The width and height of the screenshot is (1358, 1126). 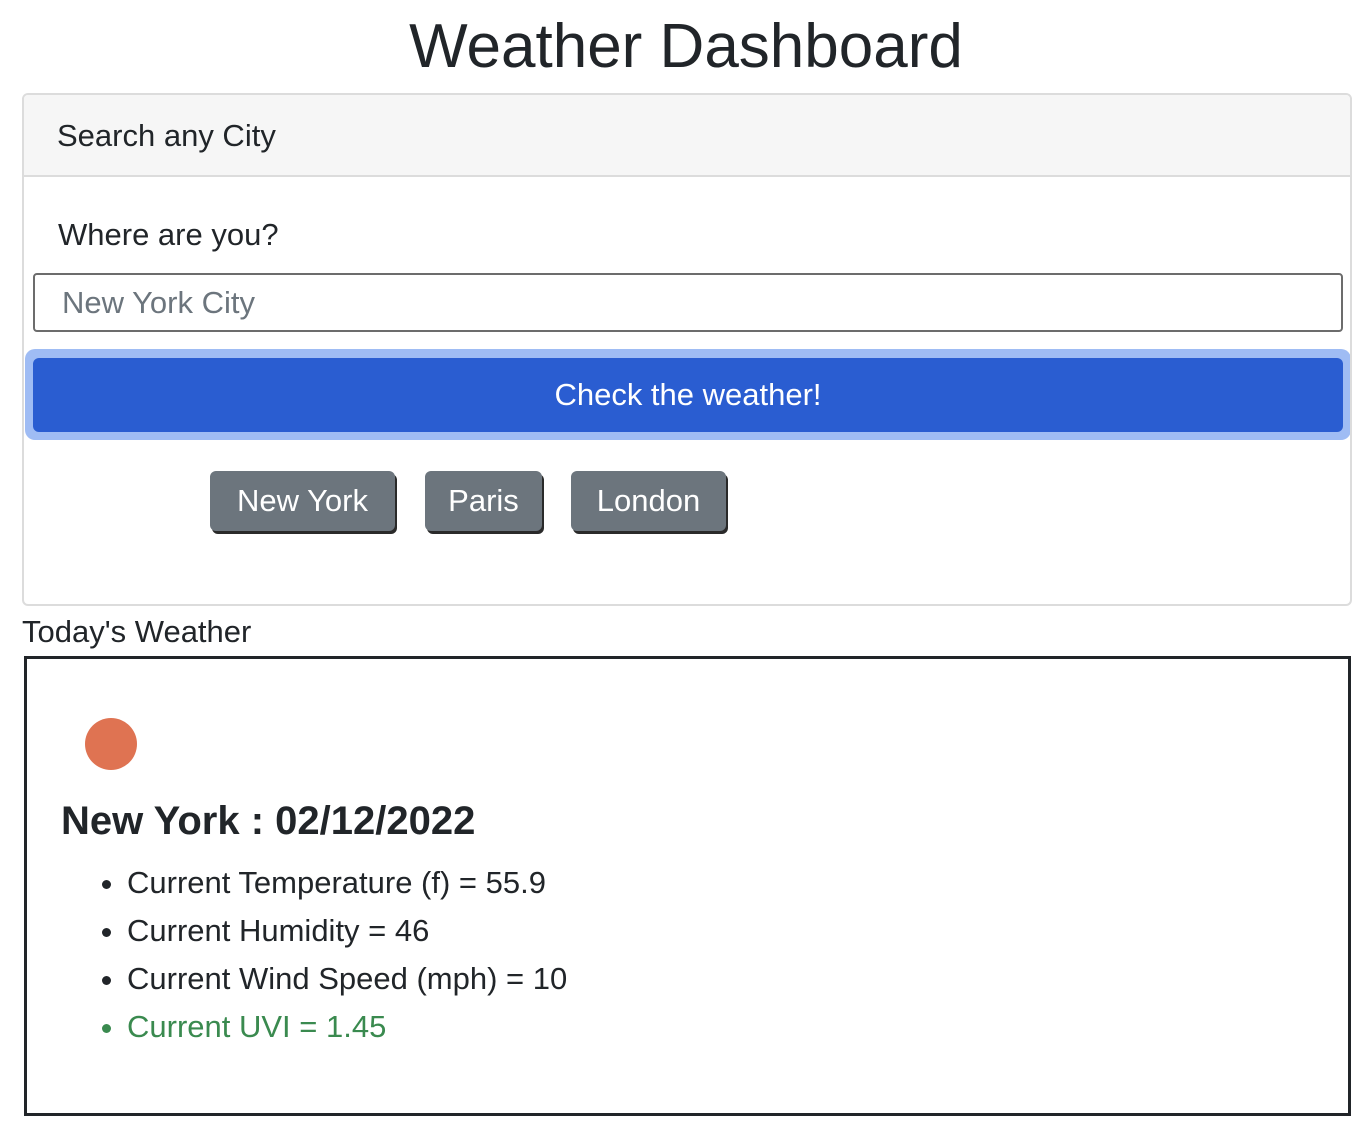 I want to click on search-card-header: Search any City, so click(x=687, y=136).